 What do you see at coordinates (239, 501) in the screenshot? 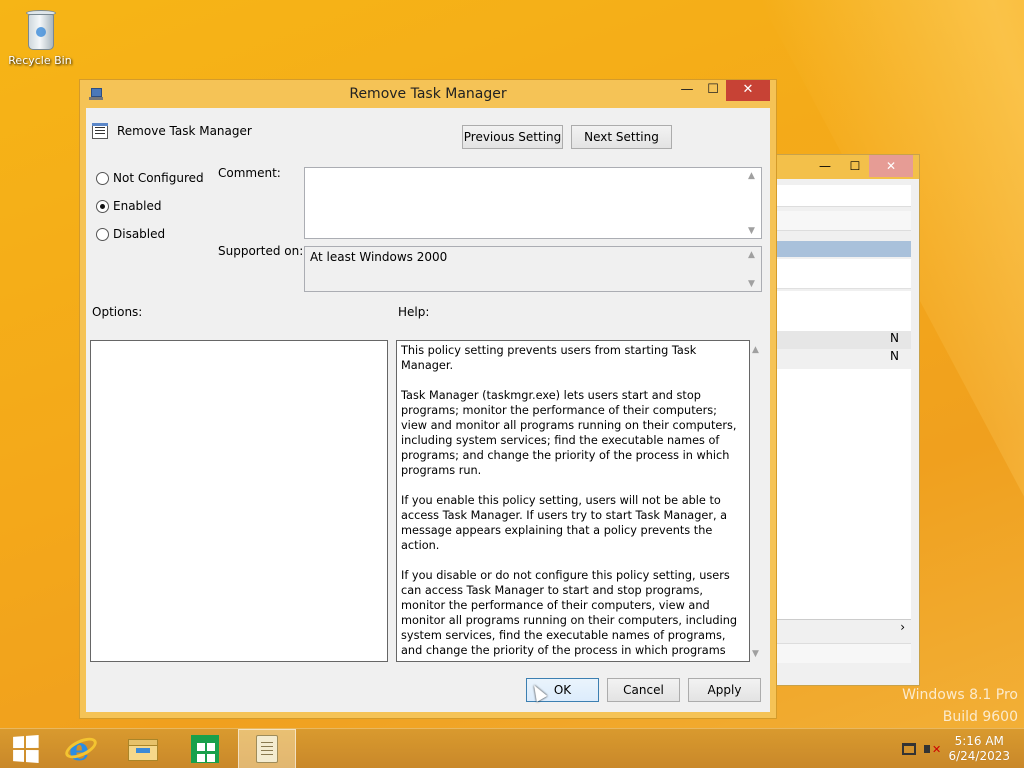
I see `options-panel` at bounding box center [239, 501].